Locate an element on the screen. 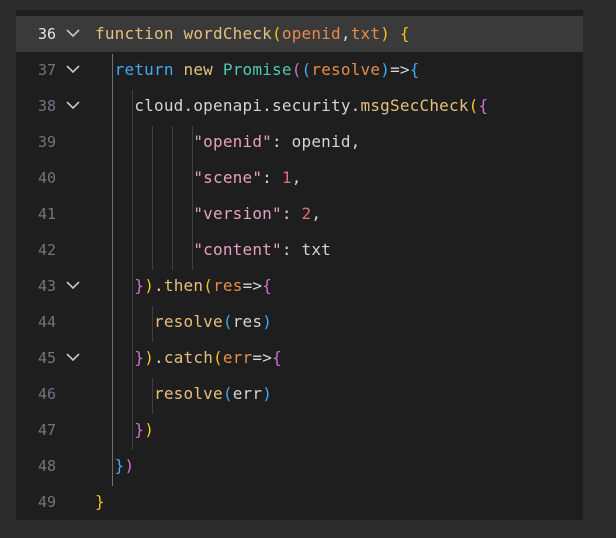  method-name: catch is located at coordinates (188, 357).